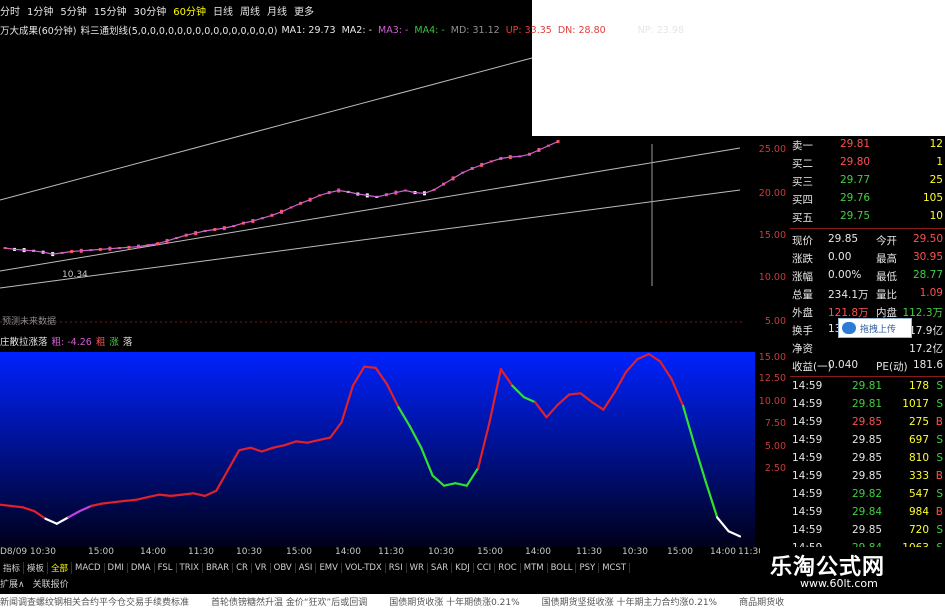  I want to click on tick-volume: 547, so click(918, 494).